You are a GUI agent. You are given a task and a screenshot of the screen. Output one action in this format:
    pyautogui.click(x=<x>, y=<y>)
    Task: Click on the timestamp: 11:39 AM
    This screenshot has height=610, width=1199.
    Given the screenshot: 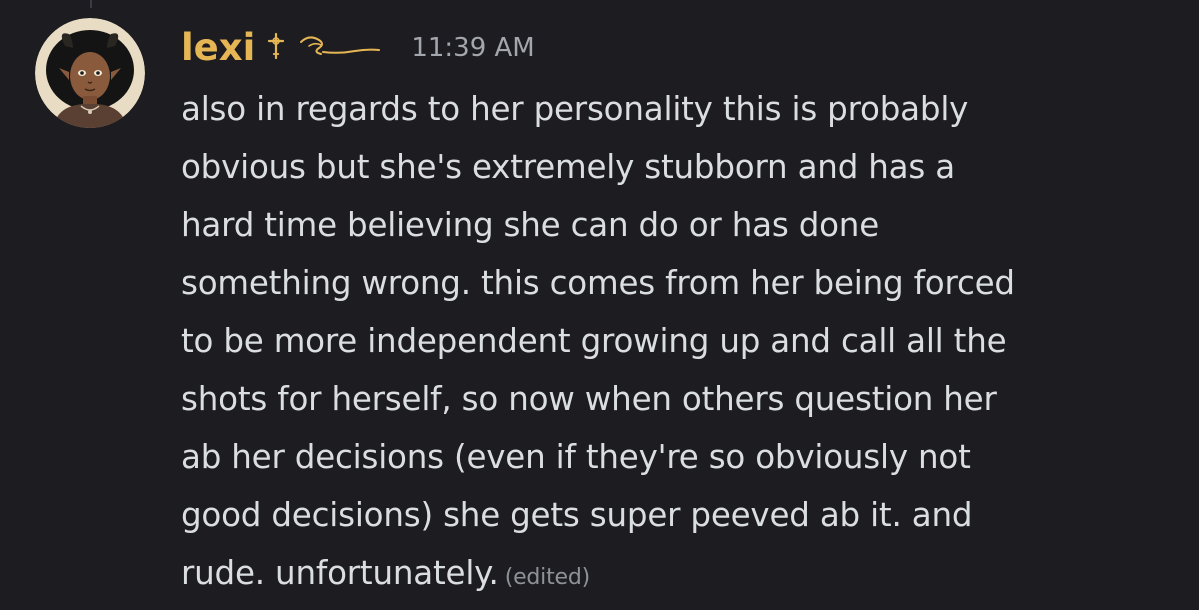 What is the action you would take?
    pyautogui.click(x=473, y=48)
    